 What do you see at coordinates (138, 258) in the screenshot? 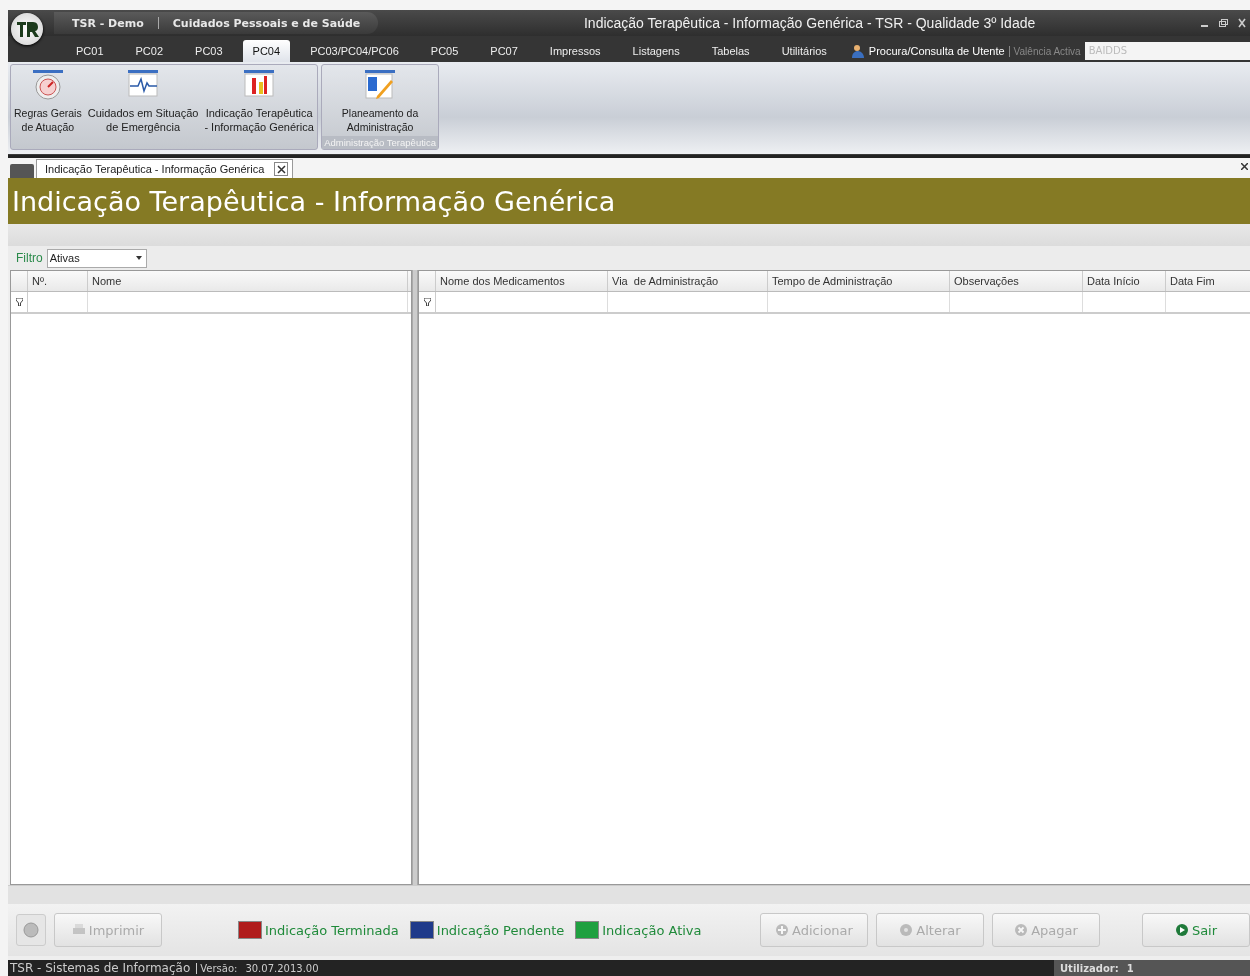
I see `dropdown-arrow-icon` at bounding box center [138, 258].